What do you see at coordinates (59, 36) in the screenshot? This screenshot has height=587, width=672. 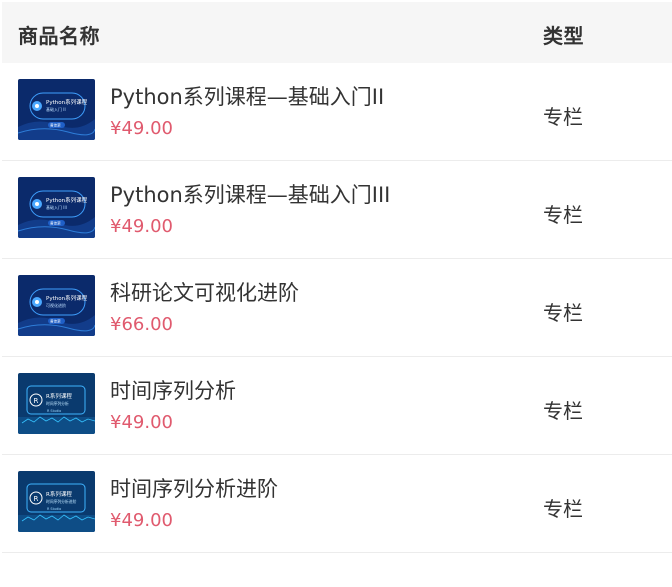 I see `column-header-name: 商品名称` at bounding box center [59, 36].